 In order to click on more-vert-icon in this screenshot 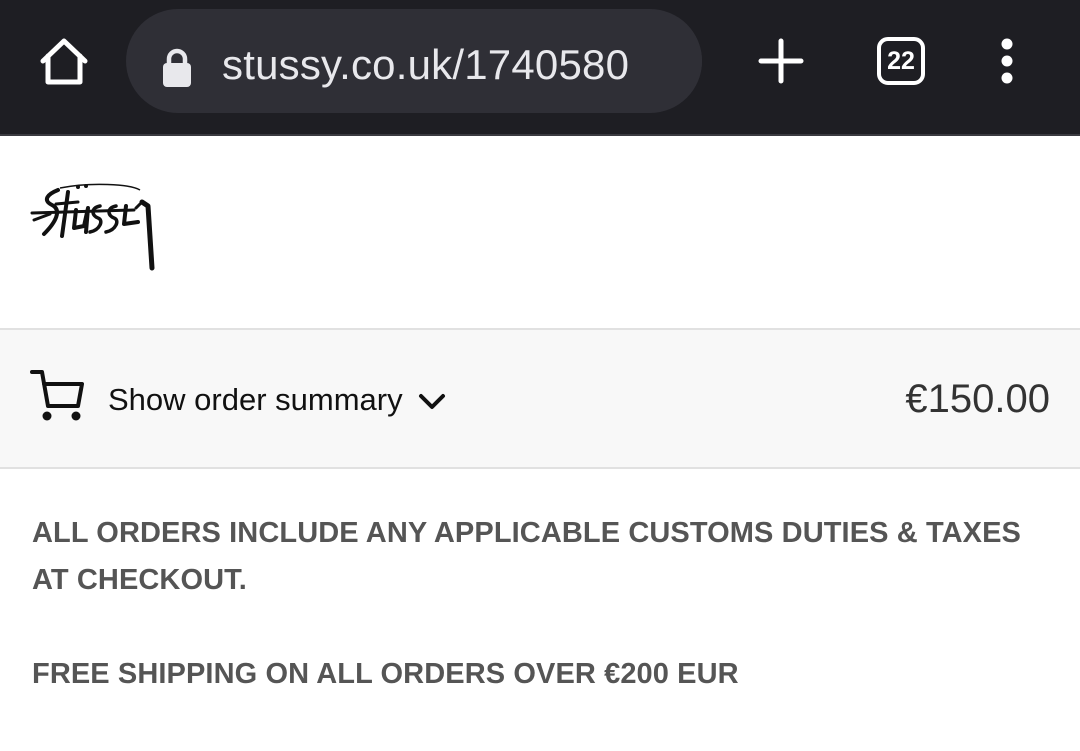, I will do `click(1007, 61)`.